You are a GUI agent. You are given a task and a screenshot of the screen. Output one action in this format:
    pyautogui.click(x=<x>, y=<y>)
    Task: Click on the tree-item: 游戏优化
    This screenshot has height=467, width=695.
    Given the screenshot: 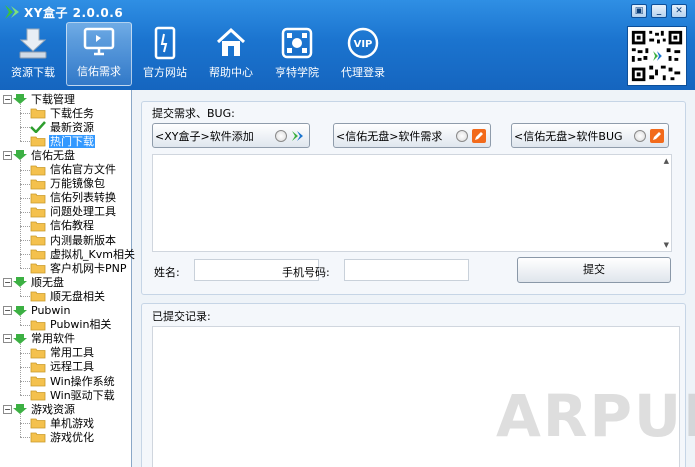 What is the action you would take?
    pyautogui.click(x=62, y=437)
    